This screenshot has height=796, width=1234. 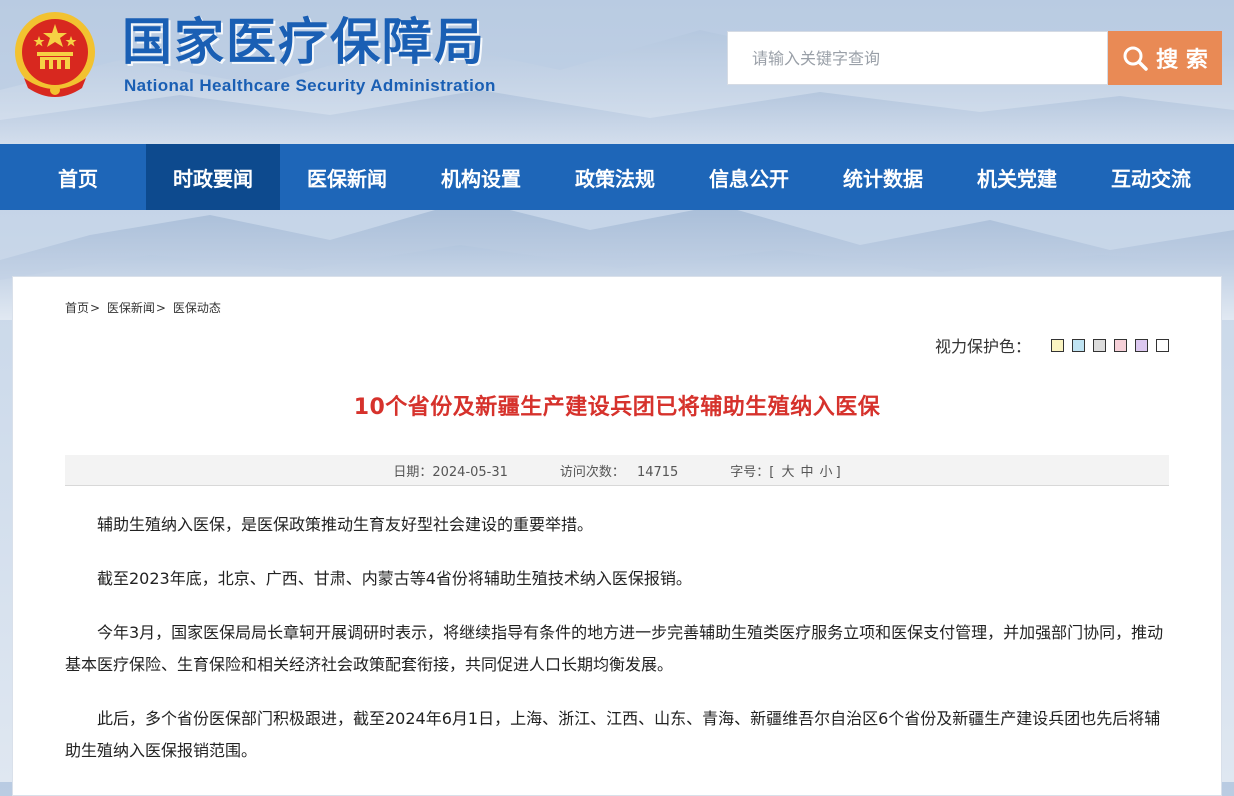 I want to click on nav-item-interaction: 互动交流, so click(x=1151, y=177).